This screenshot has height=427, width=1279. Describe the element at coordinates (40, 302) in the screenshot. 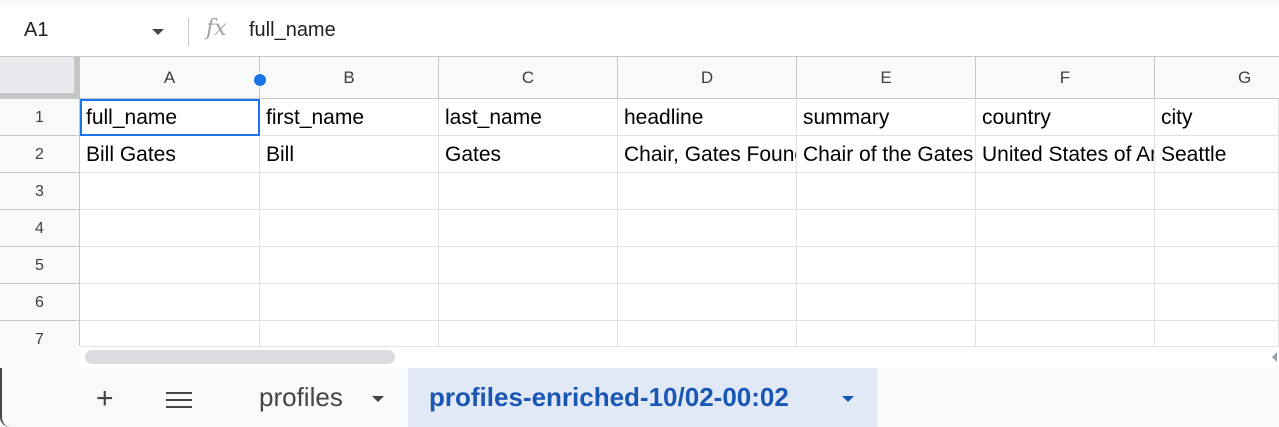

I see `row-header-6: 6` at that location.